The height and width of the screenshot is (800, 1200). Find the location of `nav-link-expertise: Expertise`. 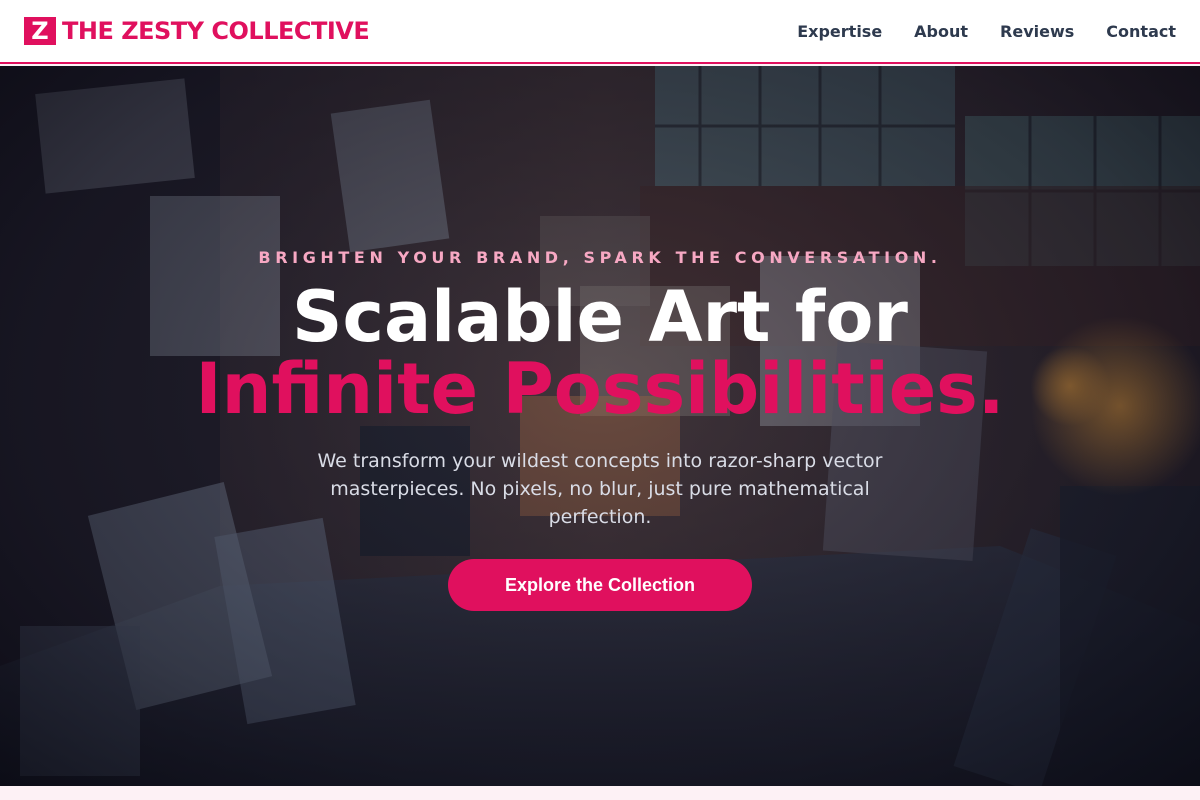

nav-link-expertise: Expertise is located at coordinates (839, 31).